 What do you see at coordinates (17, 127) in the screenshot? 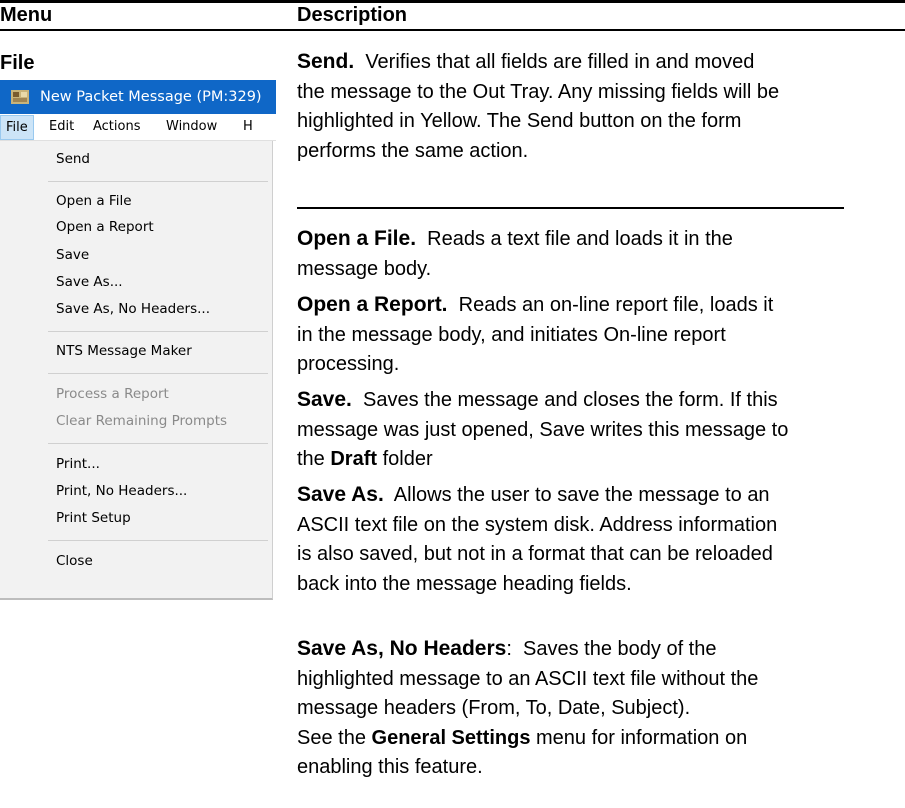
I see `menubar-file: File` at bounding box center [17, 127].